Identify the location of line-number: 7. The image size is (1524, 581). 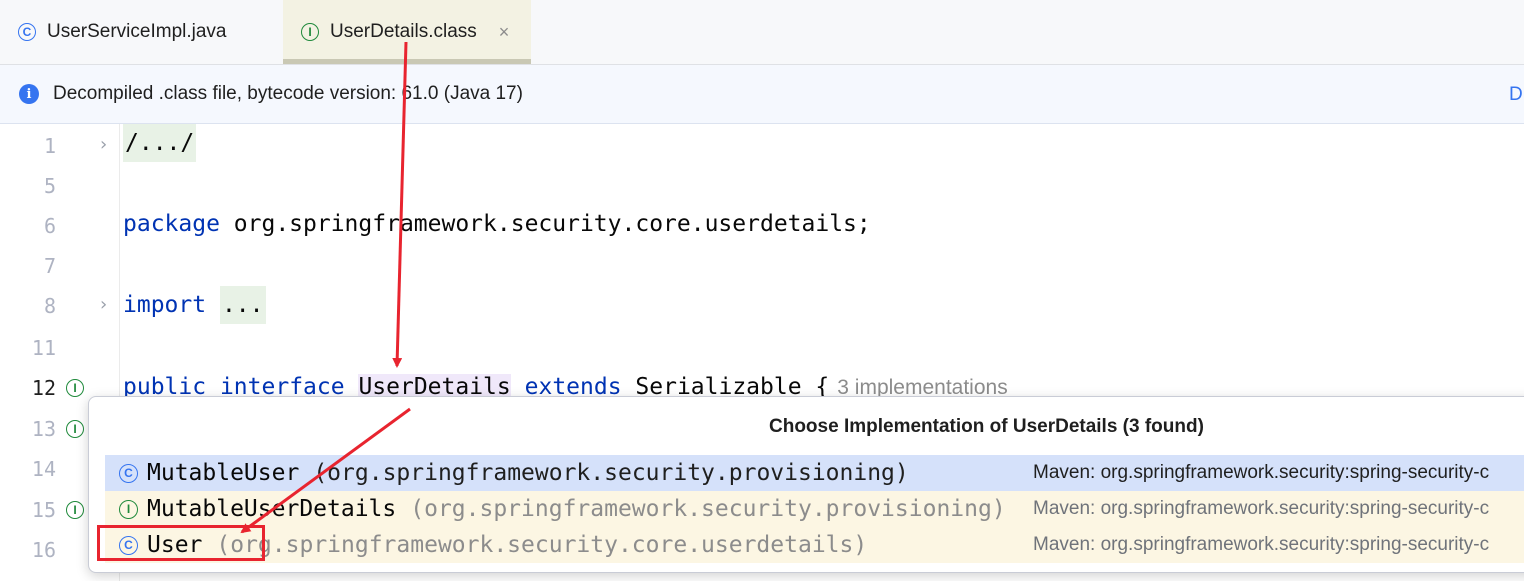
(49, 266).